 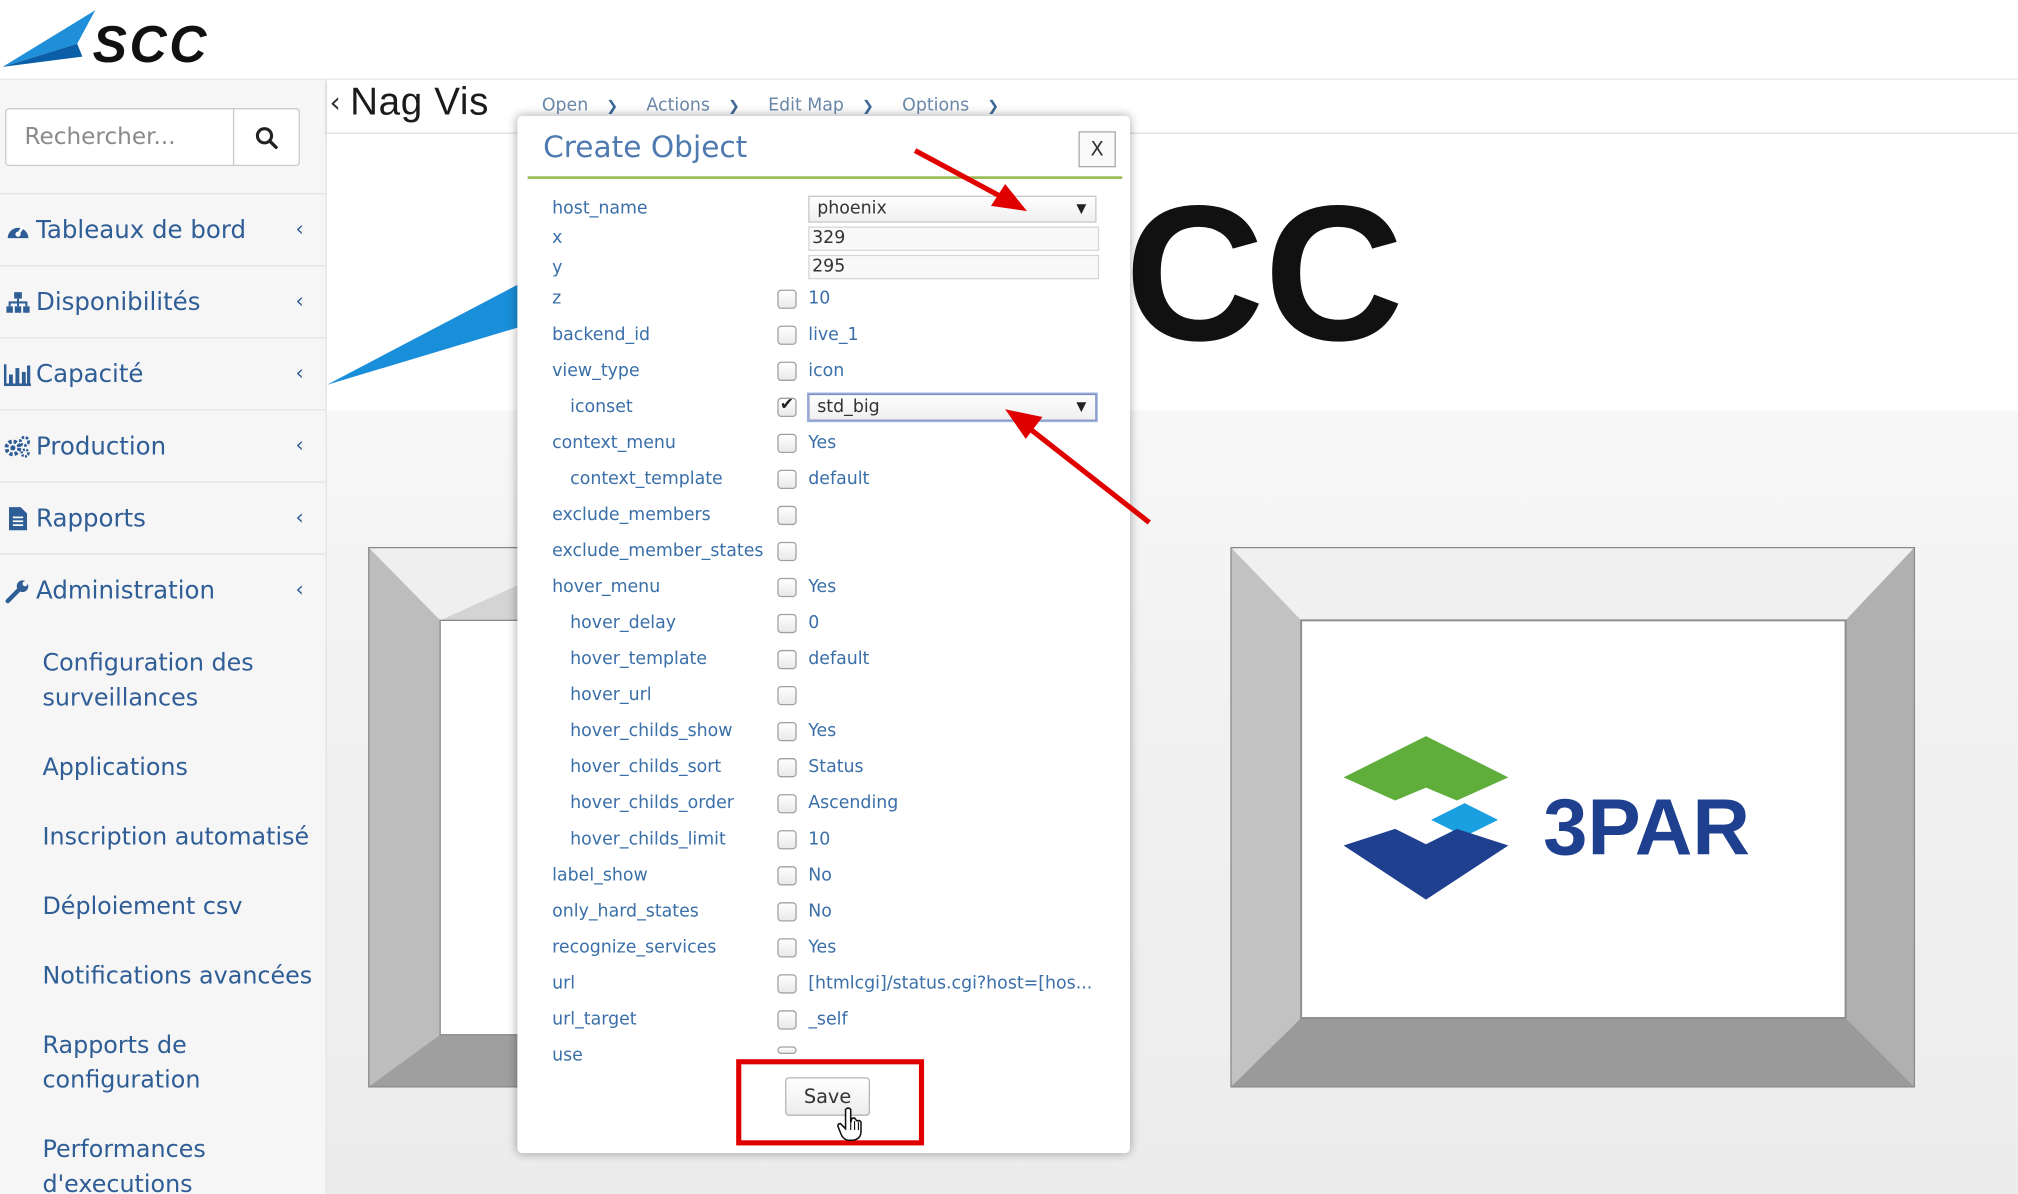 I want to click on search-button, so click(x=266, y=136).